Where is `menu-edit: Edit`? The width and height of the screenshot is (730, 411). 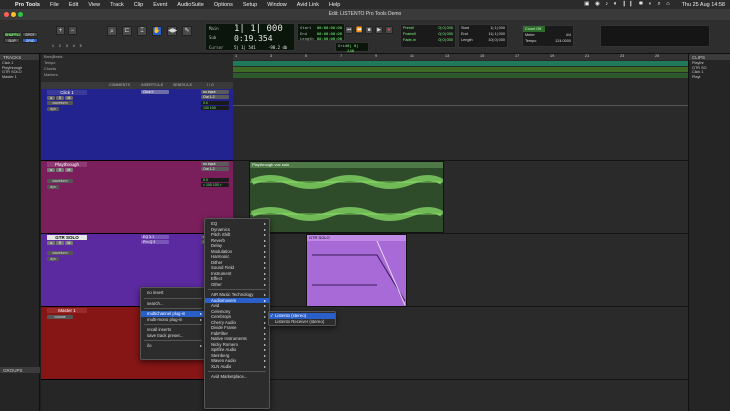 menu-edit: Edit is located at coordinates (73, 5).